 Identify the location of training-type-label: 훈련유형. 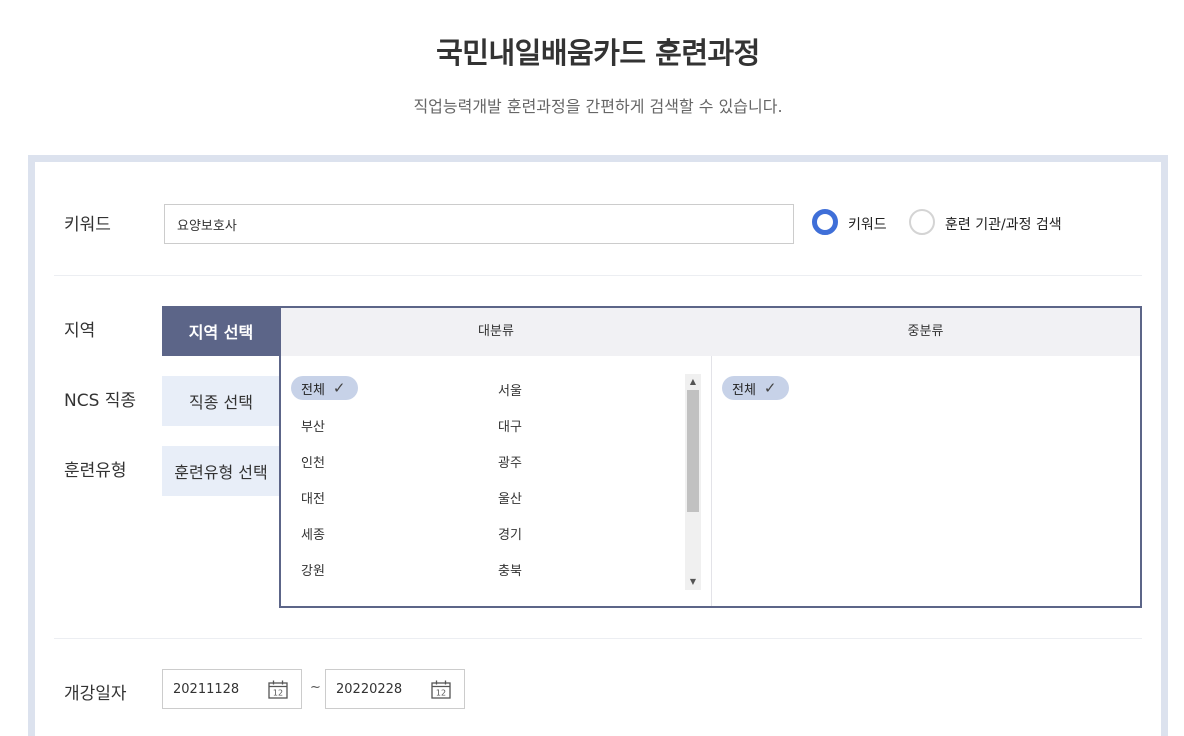
(95, 471).